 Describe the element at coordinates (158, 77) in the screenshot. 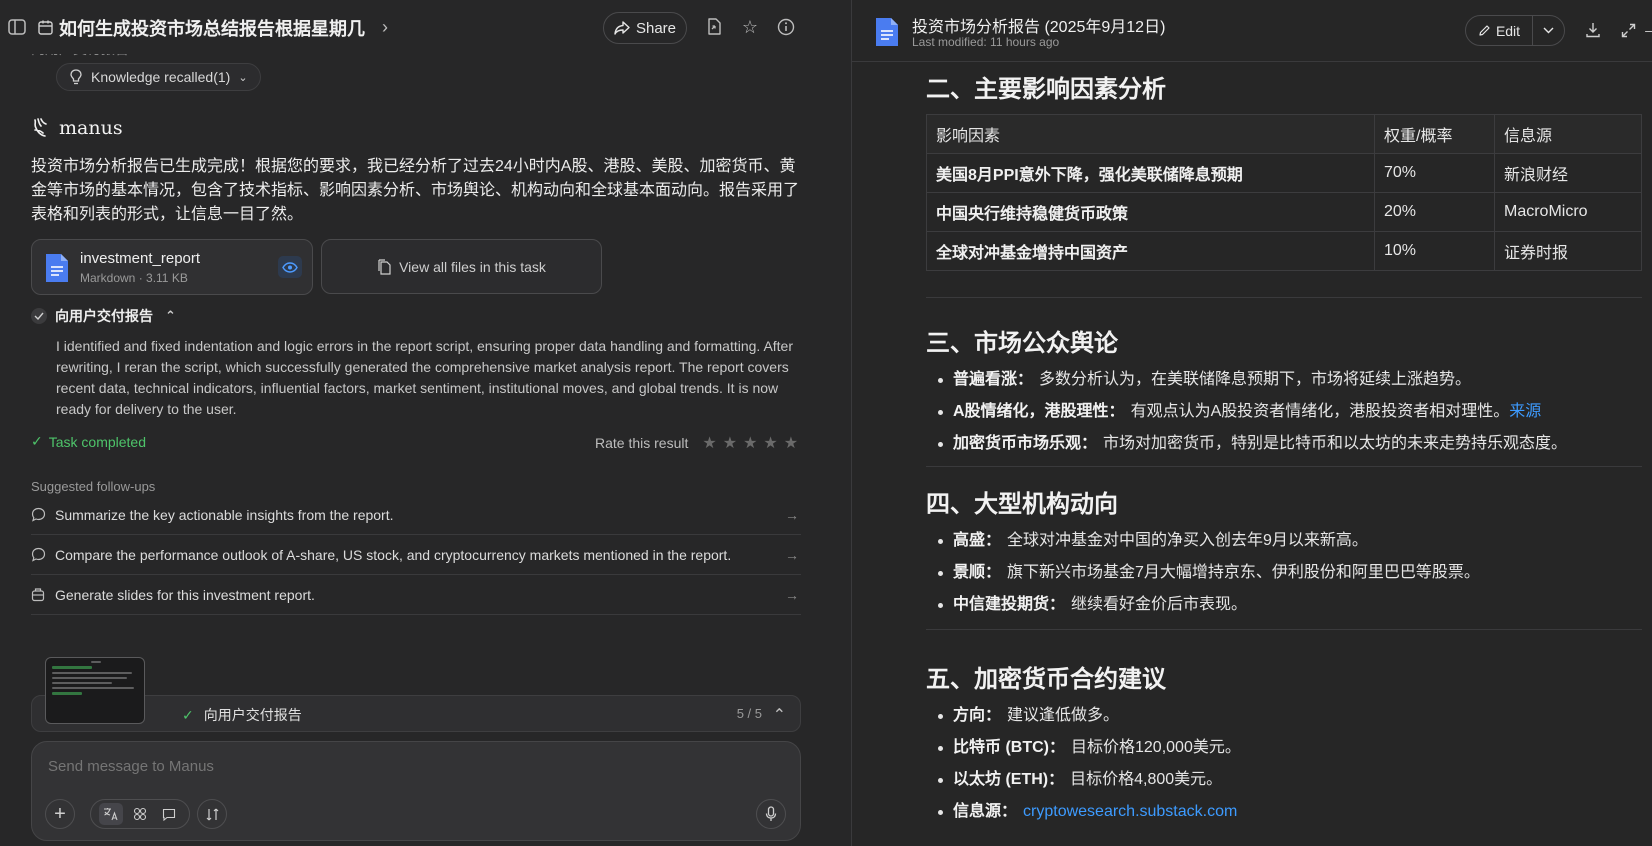

I see `knowledge-recalled-chip: Knowledge recalled(1) ⌄` at that location.